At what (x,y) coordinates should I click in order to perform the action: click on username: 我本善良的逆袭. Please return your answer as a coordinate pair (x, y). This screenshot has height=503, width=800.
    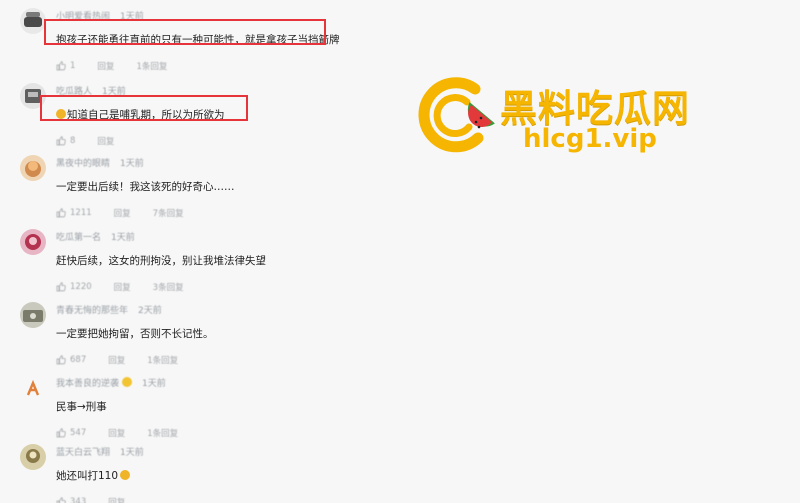
    Looking at the image, I should click on (87, 384).